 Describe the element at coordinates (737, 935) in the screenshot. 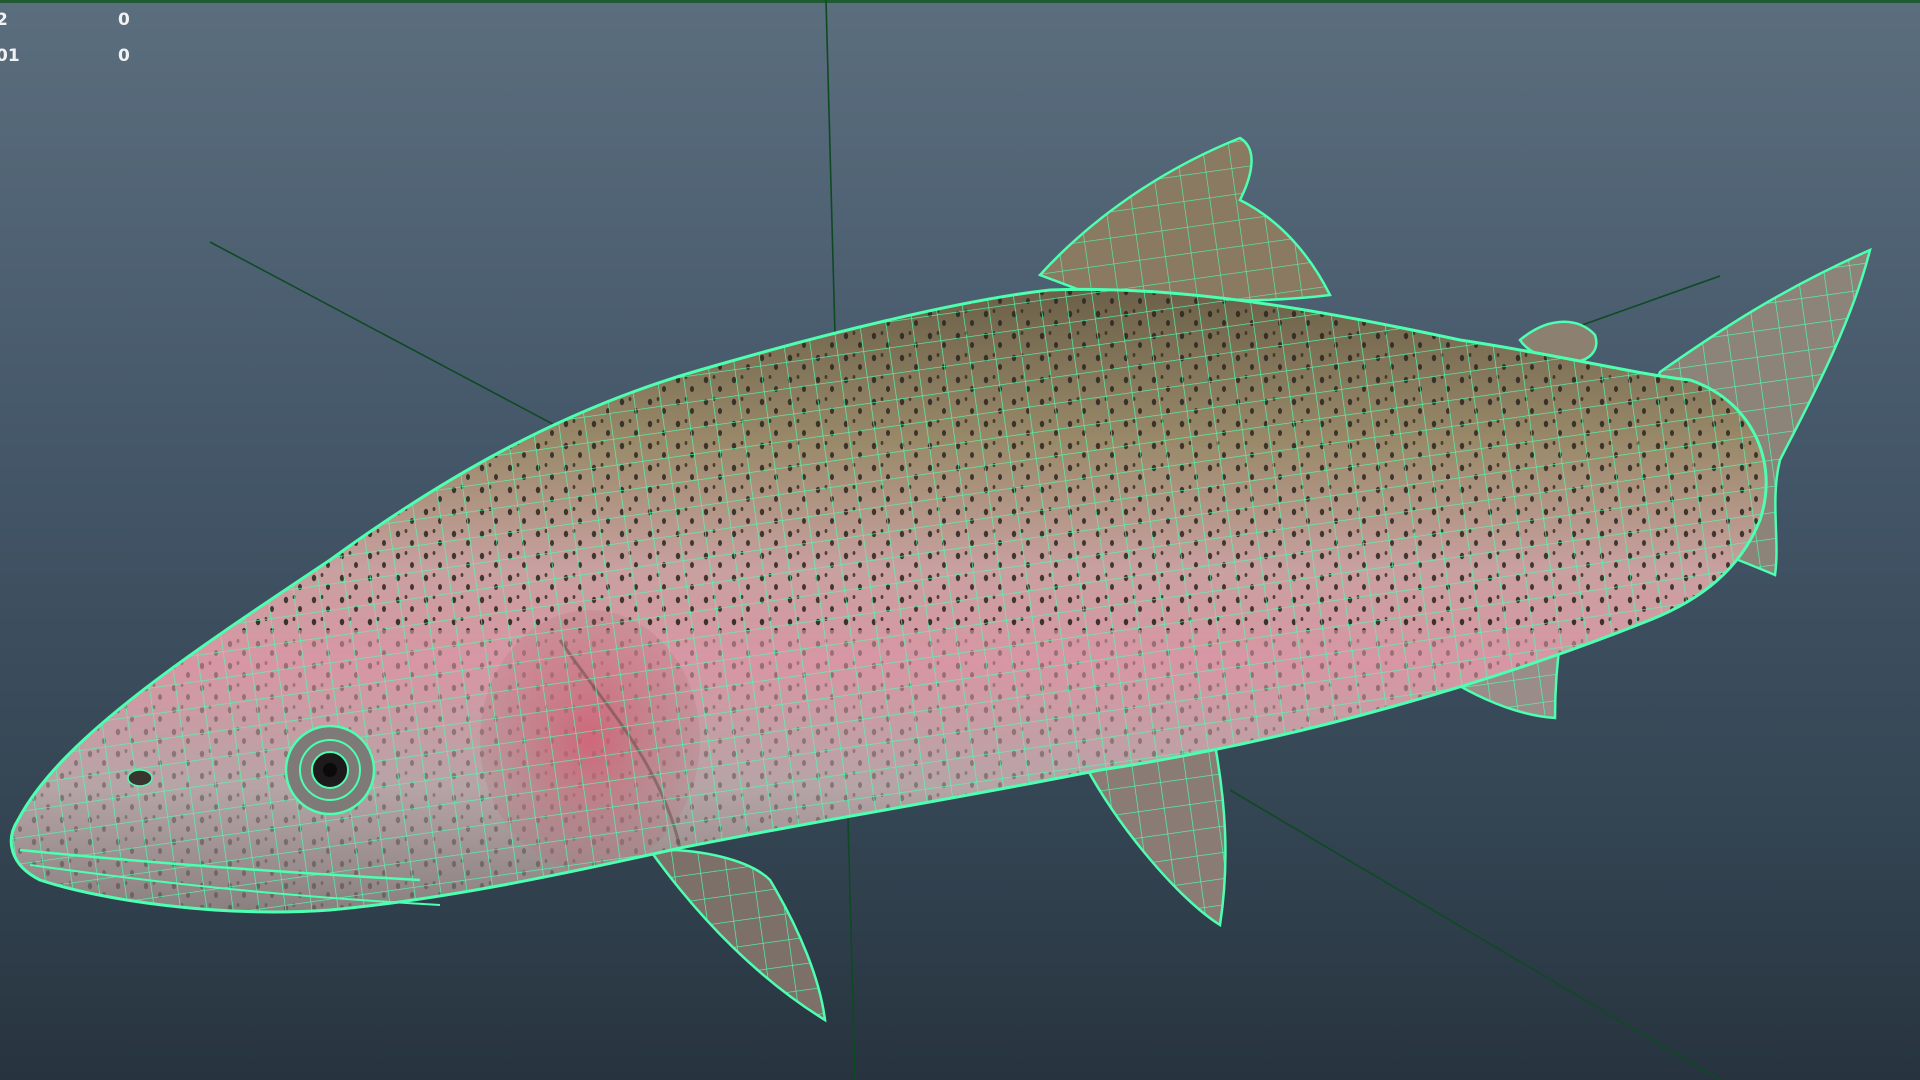

I see `pectoral-fin` at that location.